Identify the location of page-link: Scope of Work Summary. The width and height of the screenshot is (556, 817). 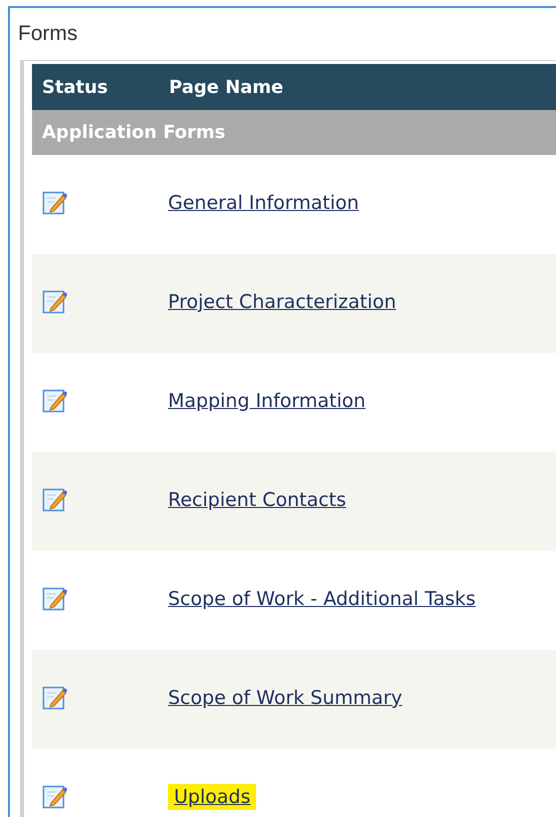
(285, 698).